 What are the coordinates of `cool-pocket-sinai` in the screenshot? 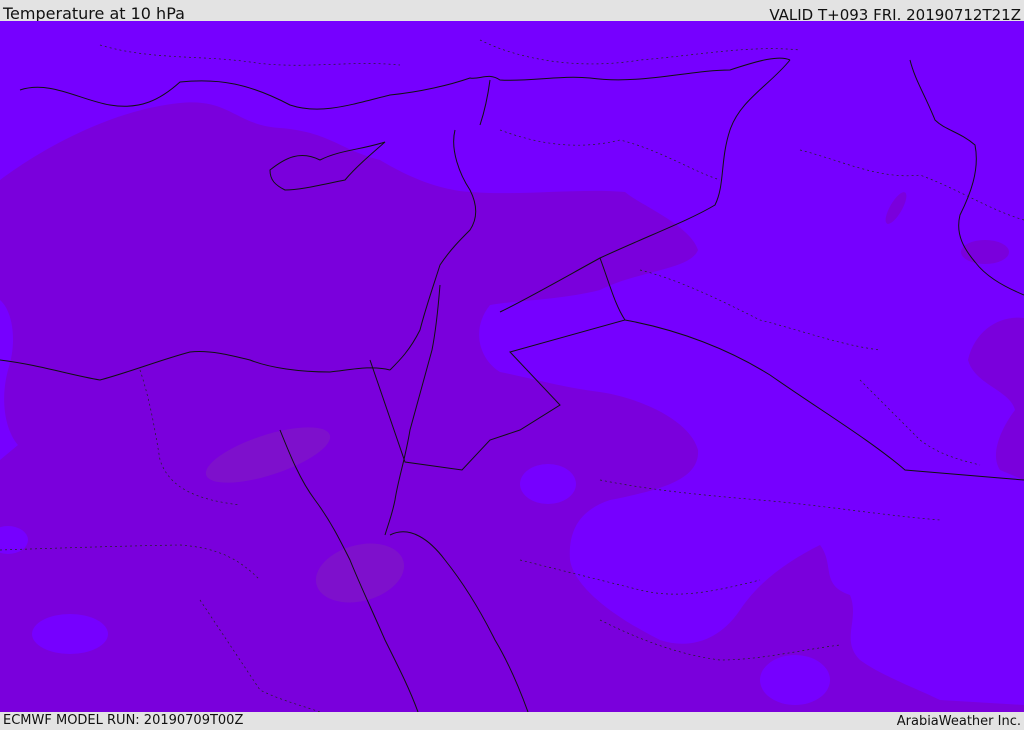 It's located at (548, 484).